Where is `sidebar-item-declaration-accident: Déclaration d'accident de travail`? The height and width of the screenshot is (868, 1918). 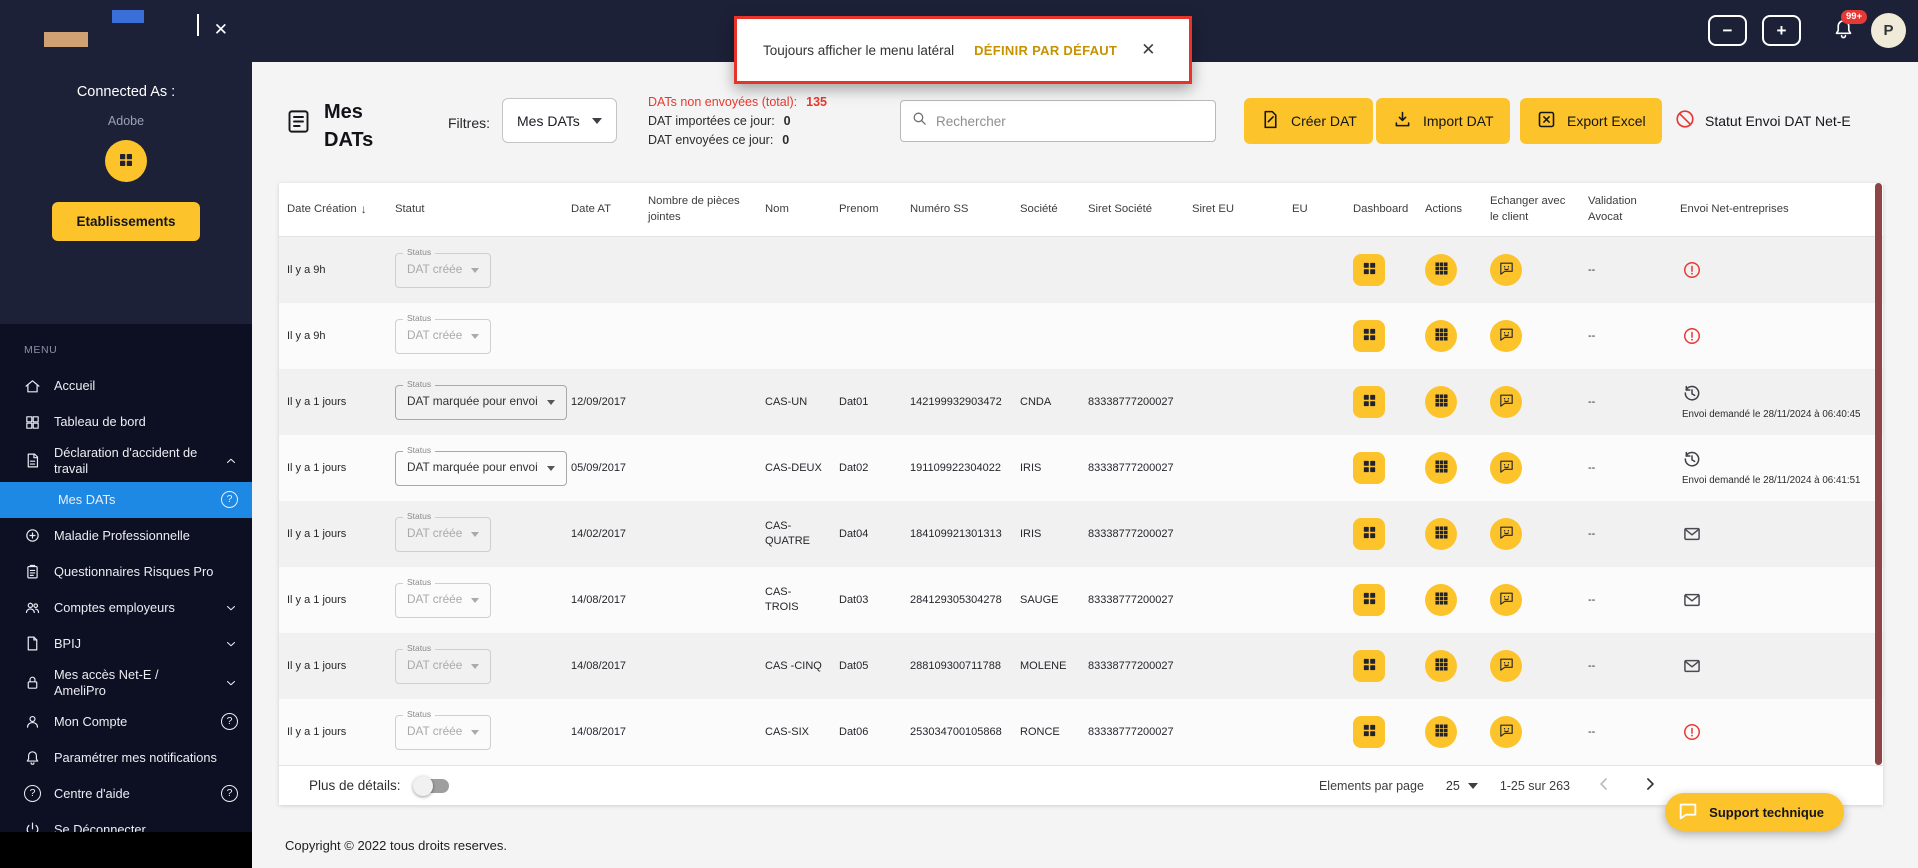
sidebar-item-declaration-accident: Déclaration d'accident de travail is located at coordinates (126, 461).